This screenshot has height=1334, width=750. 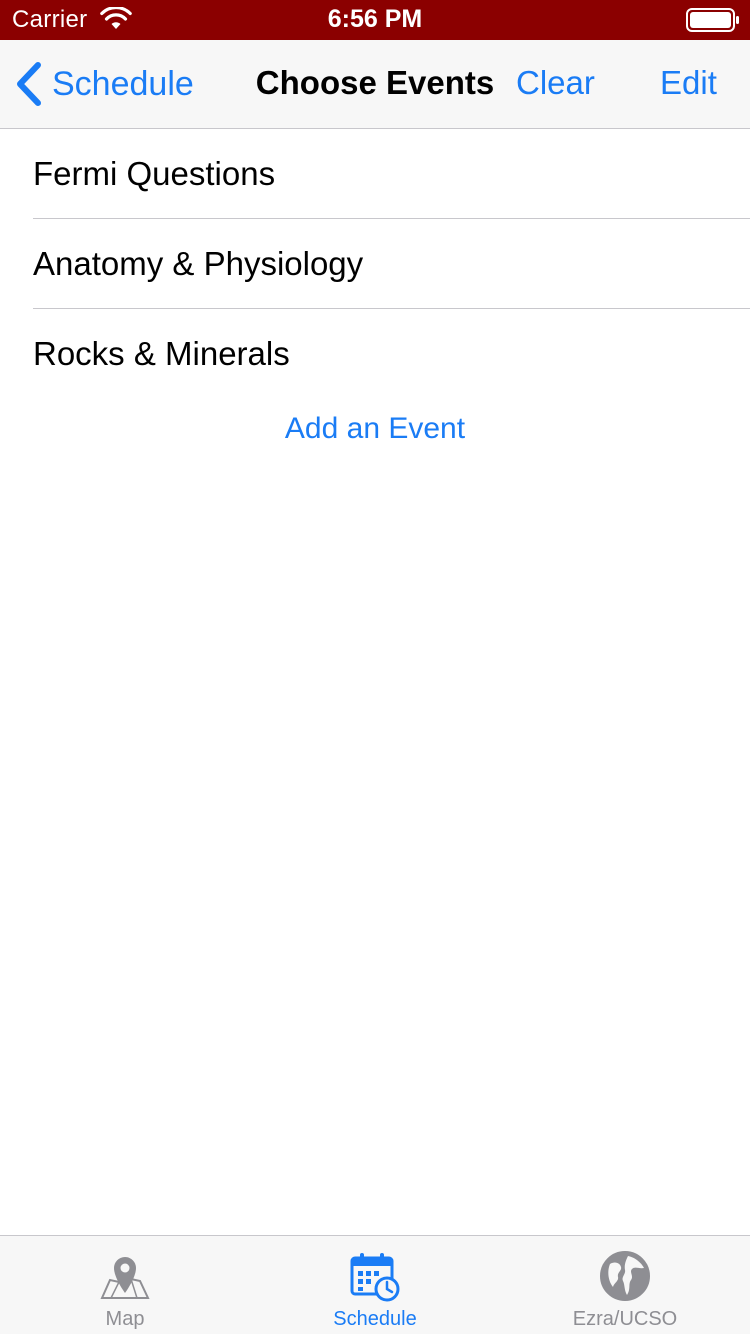 I want to click on tab-map: Map, so click(x=125, y=1285).